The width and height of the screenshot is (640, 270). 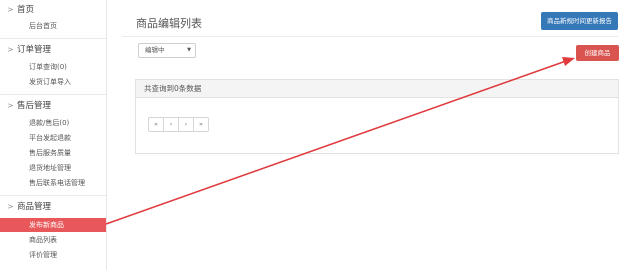 I want to click on status-select-value: 编辑中, so click(x=155, y=50).